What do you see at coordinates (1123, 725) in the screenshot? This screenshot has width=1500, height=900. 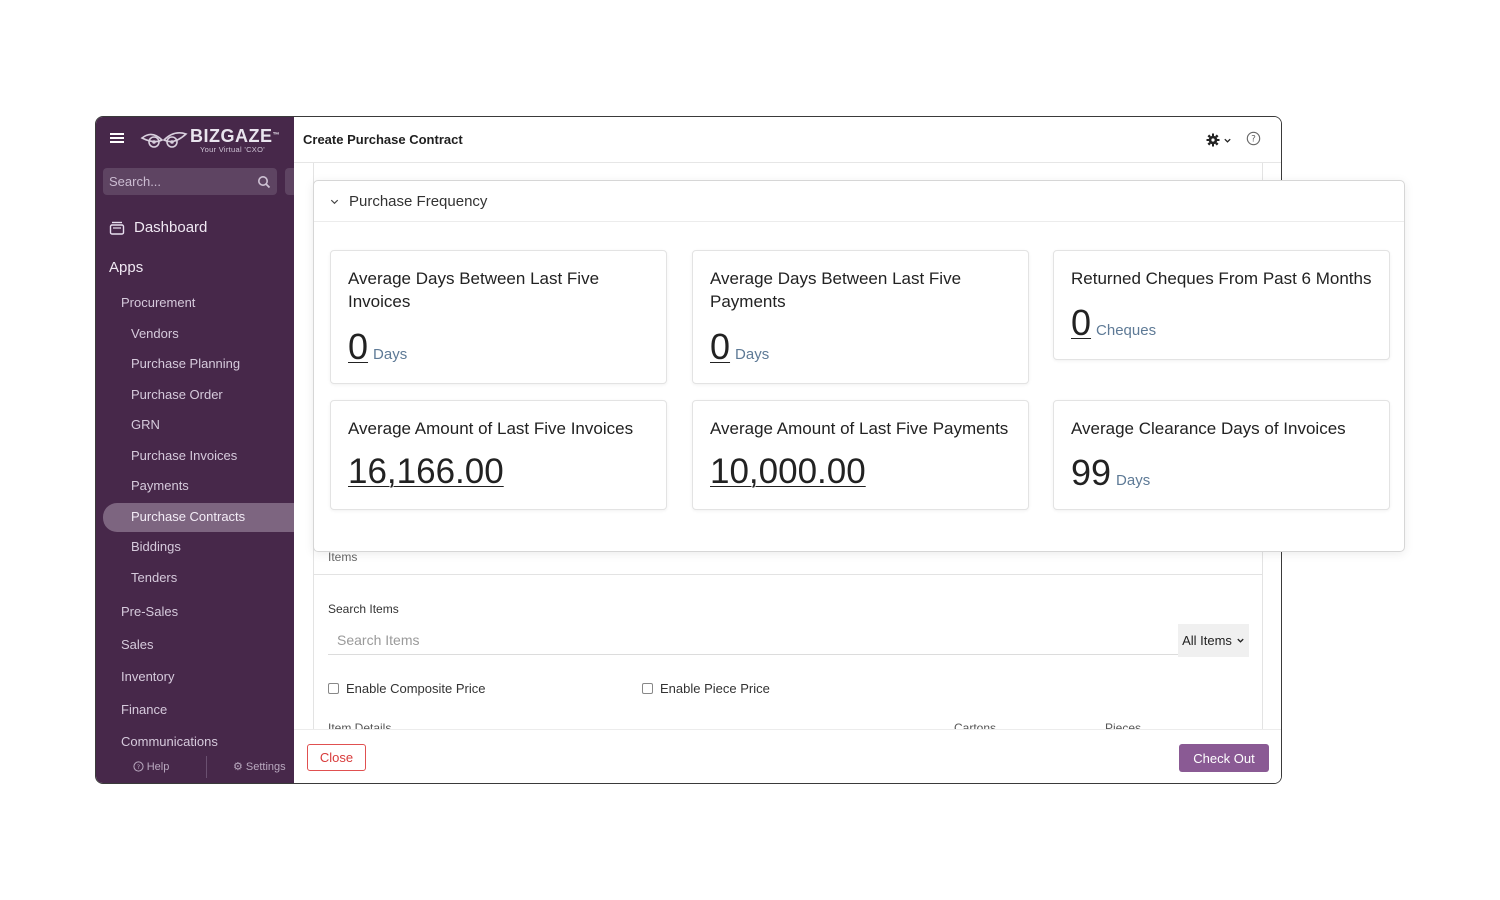 I see `column-header-pieces: Pieces` at bounding box center [1123, 725].